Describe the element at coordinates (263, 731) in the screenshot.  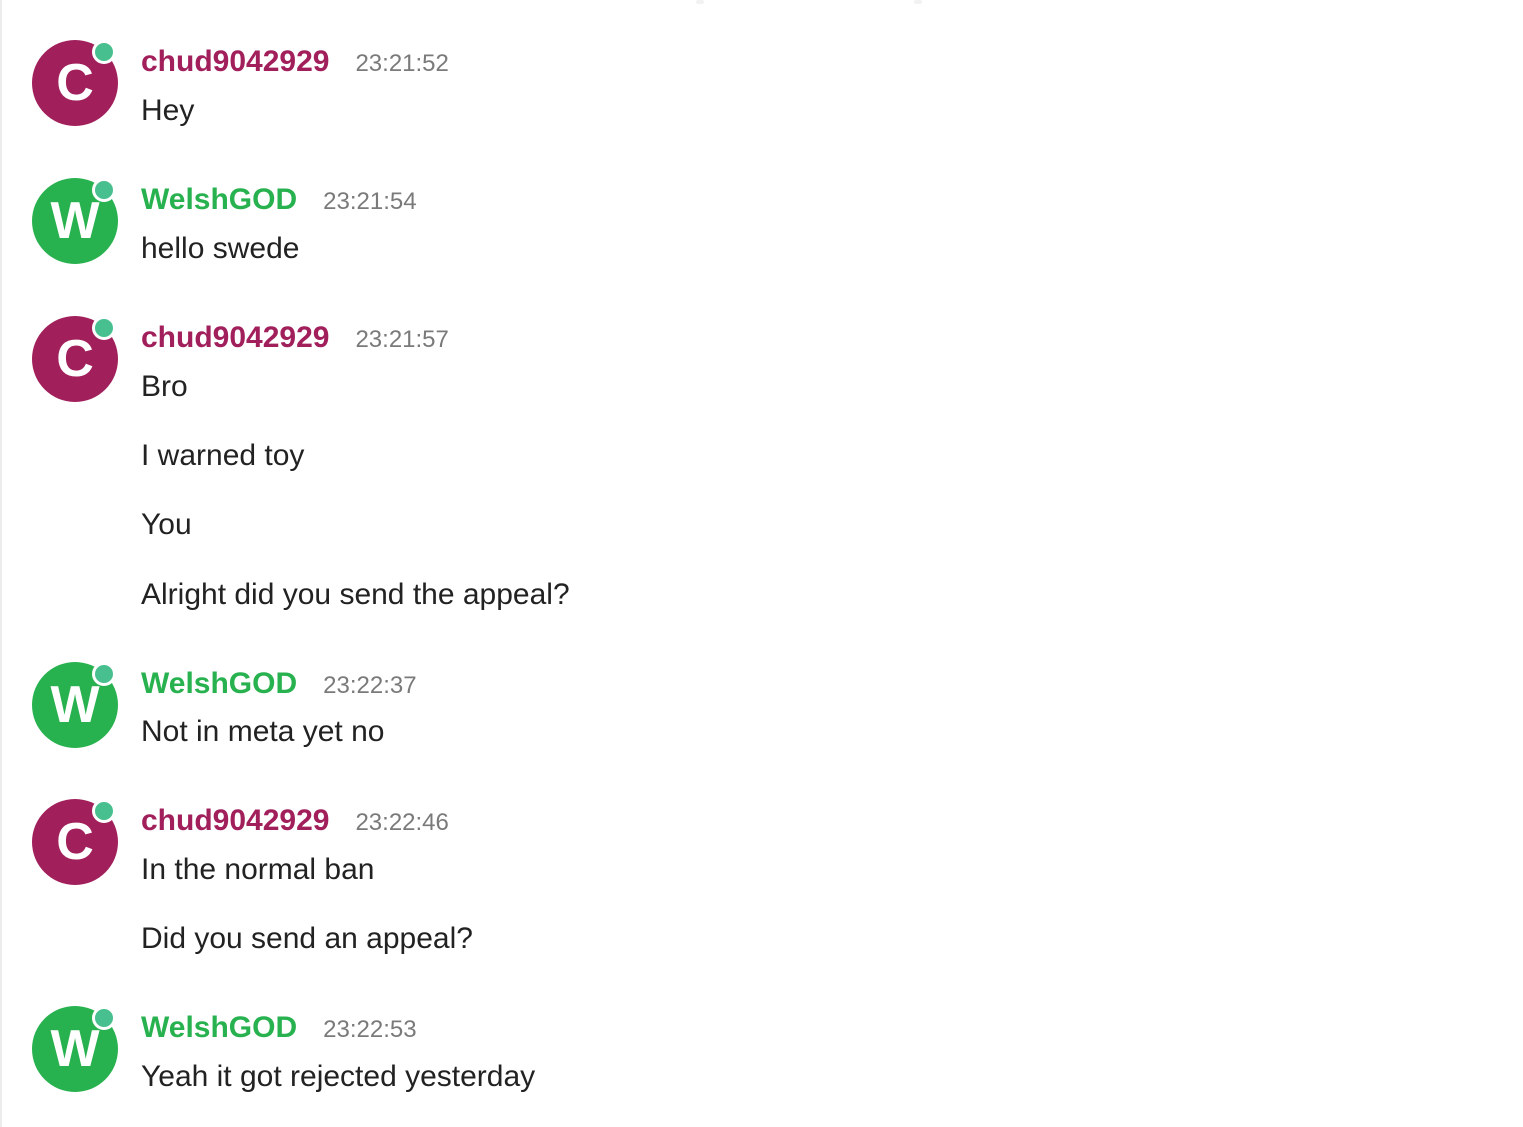
I see `message-text: Not in meta yet no` at that location.